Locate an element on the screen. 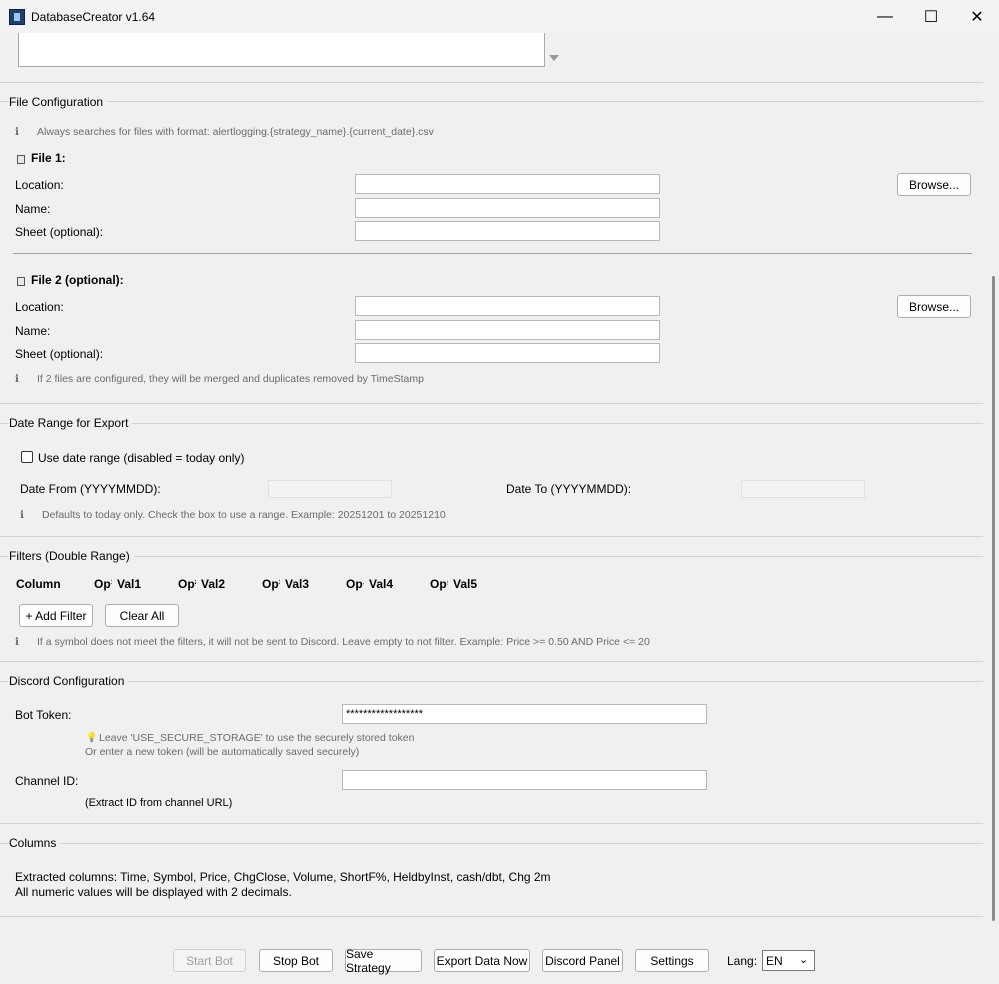 This screenshot has height=984, width=999. close-icon: ✕ is located at coordinates (977, 17).